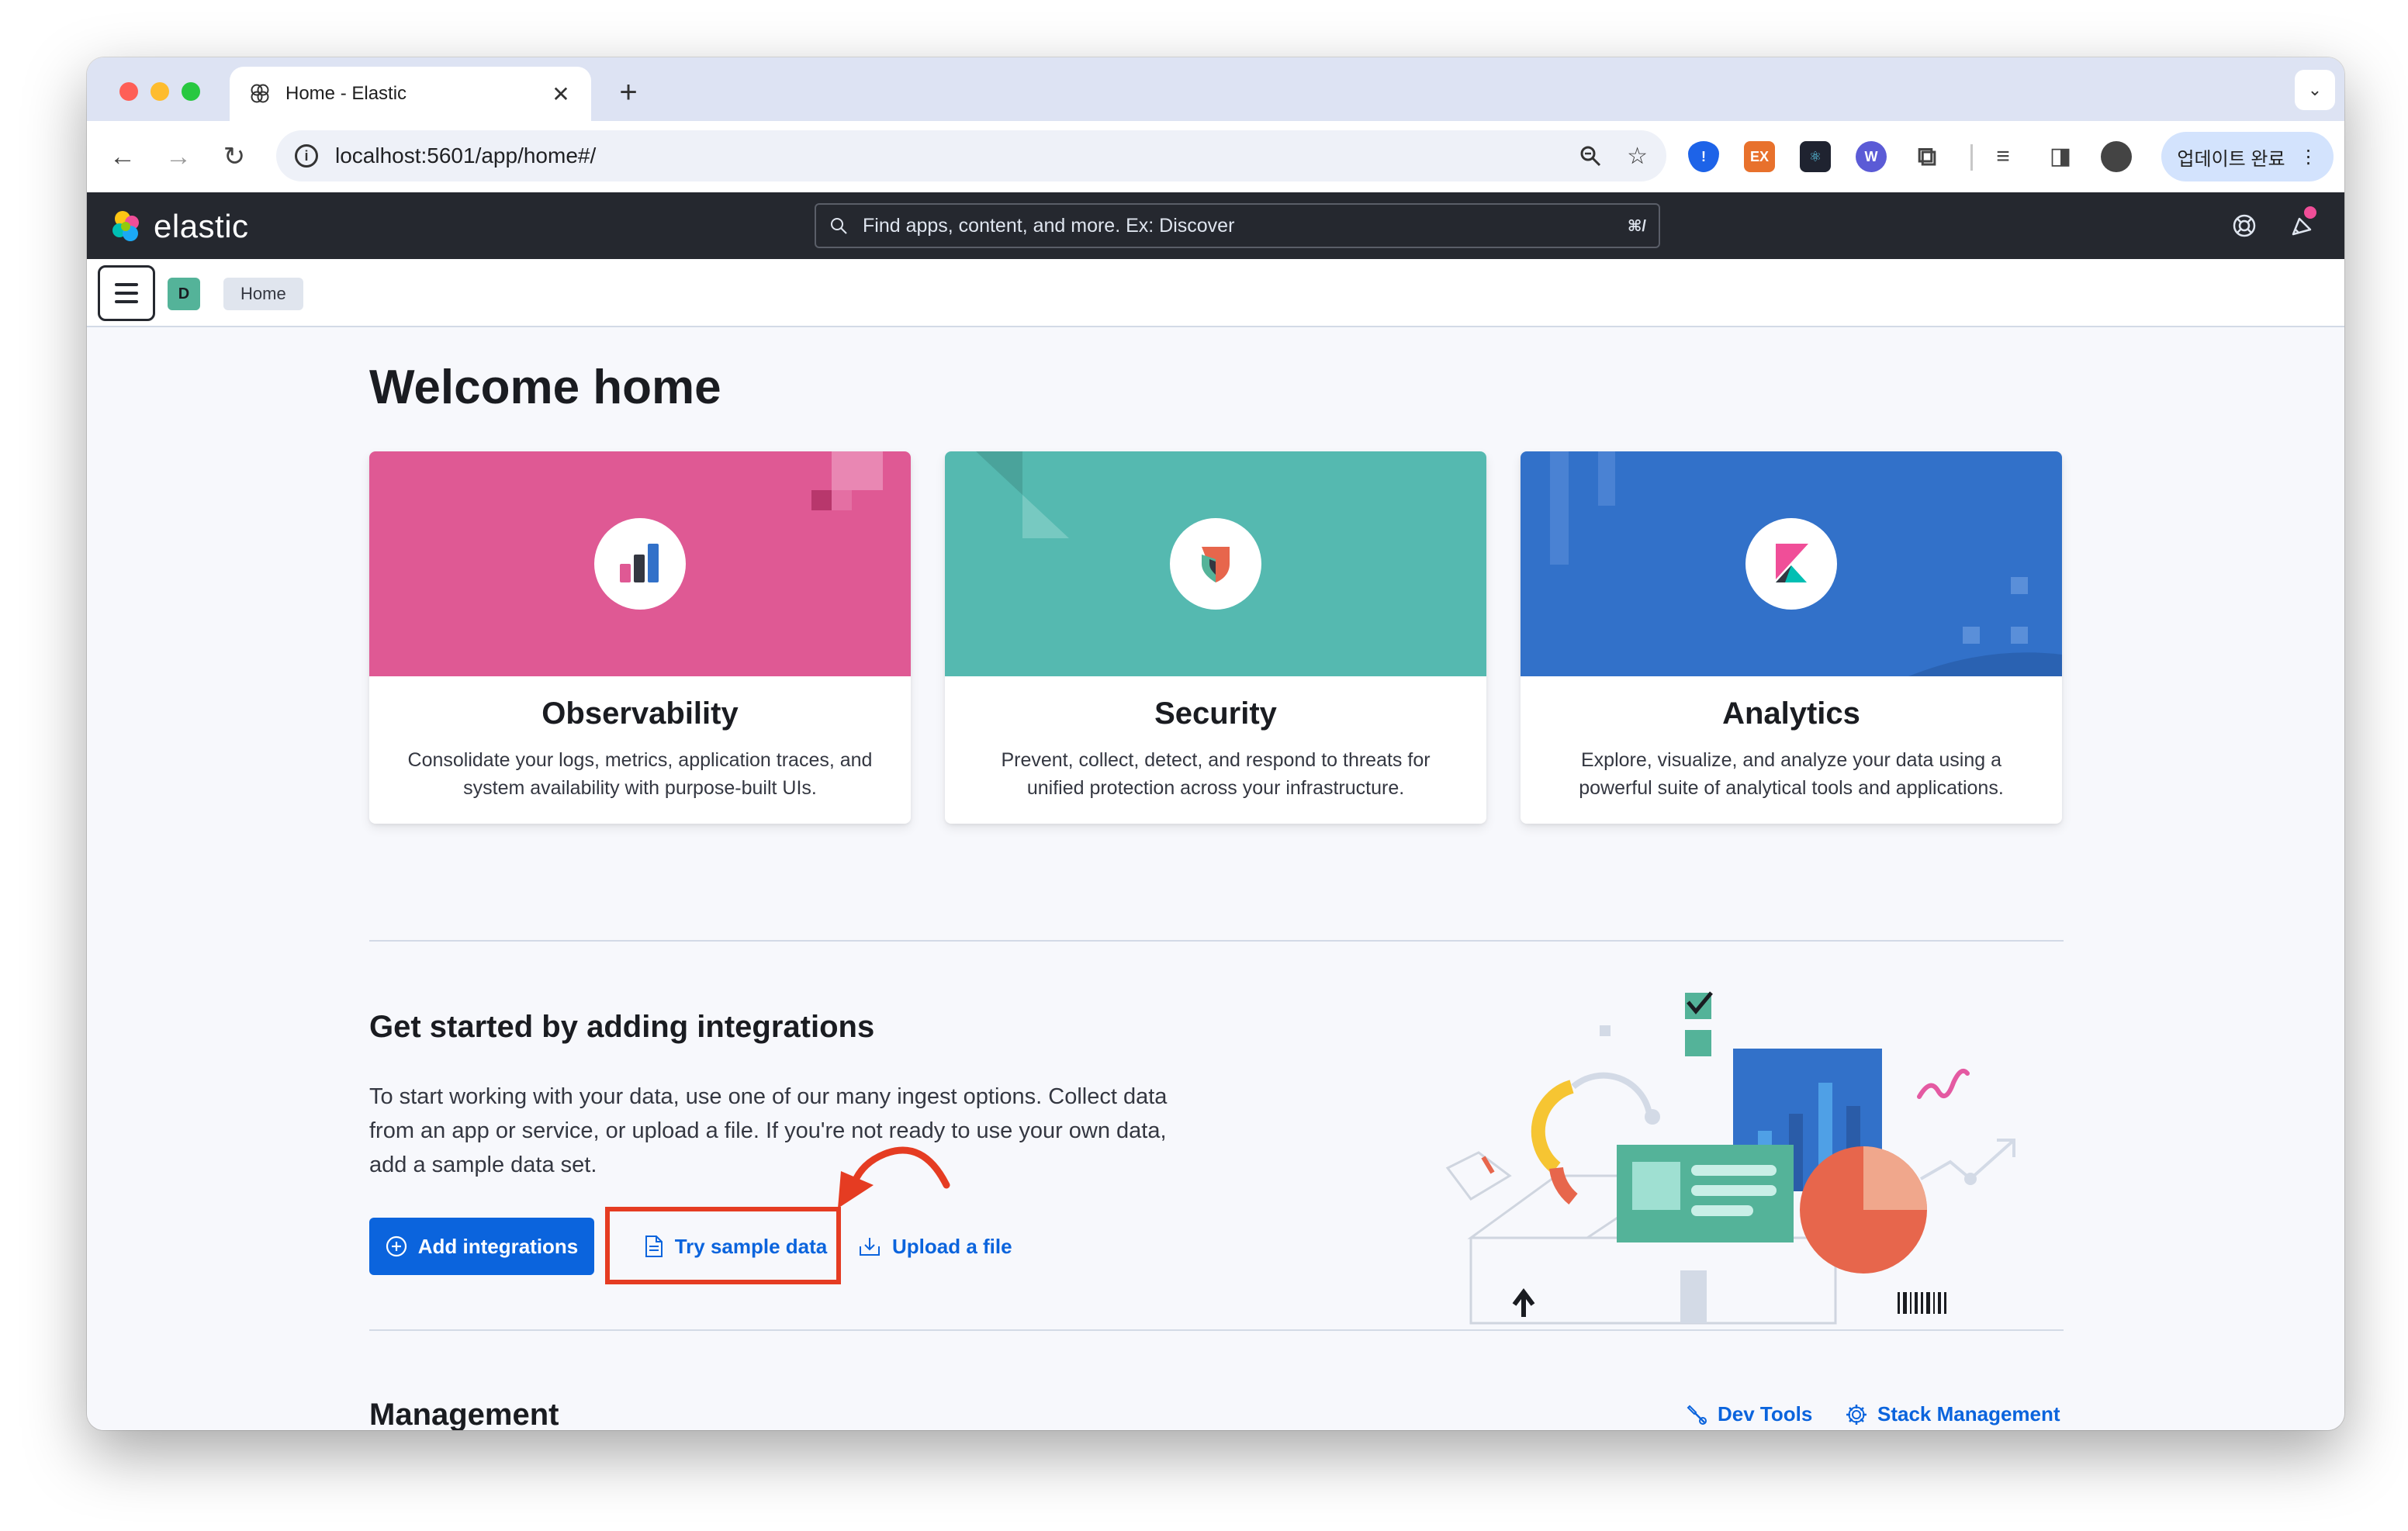 This screenshot has width=2408, height=1531. What do you see at coordinates (498, 1246) in the screenshot?
I see `add-integrations-label: Add integrations` at bounding box center [498, 1246].